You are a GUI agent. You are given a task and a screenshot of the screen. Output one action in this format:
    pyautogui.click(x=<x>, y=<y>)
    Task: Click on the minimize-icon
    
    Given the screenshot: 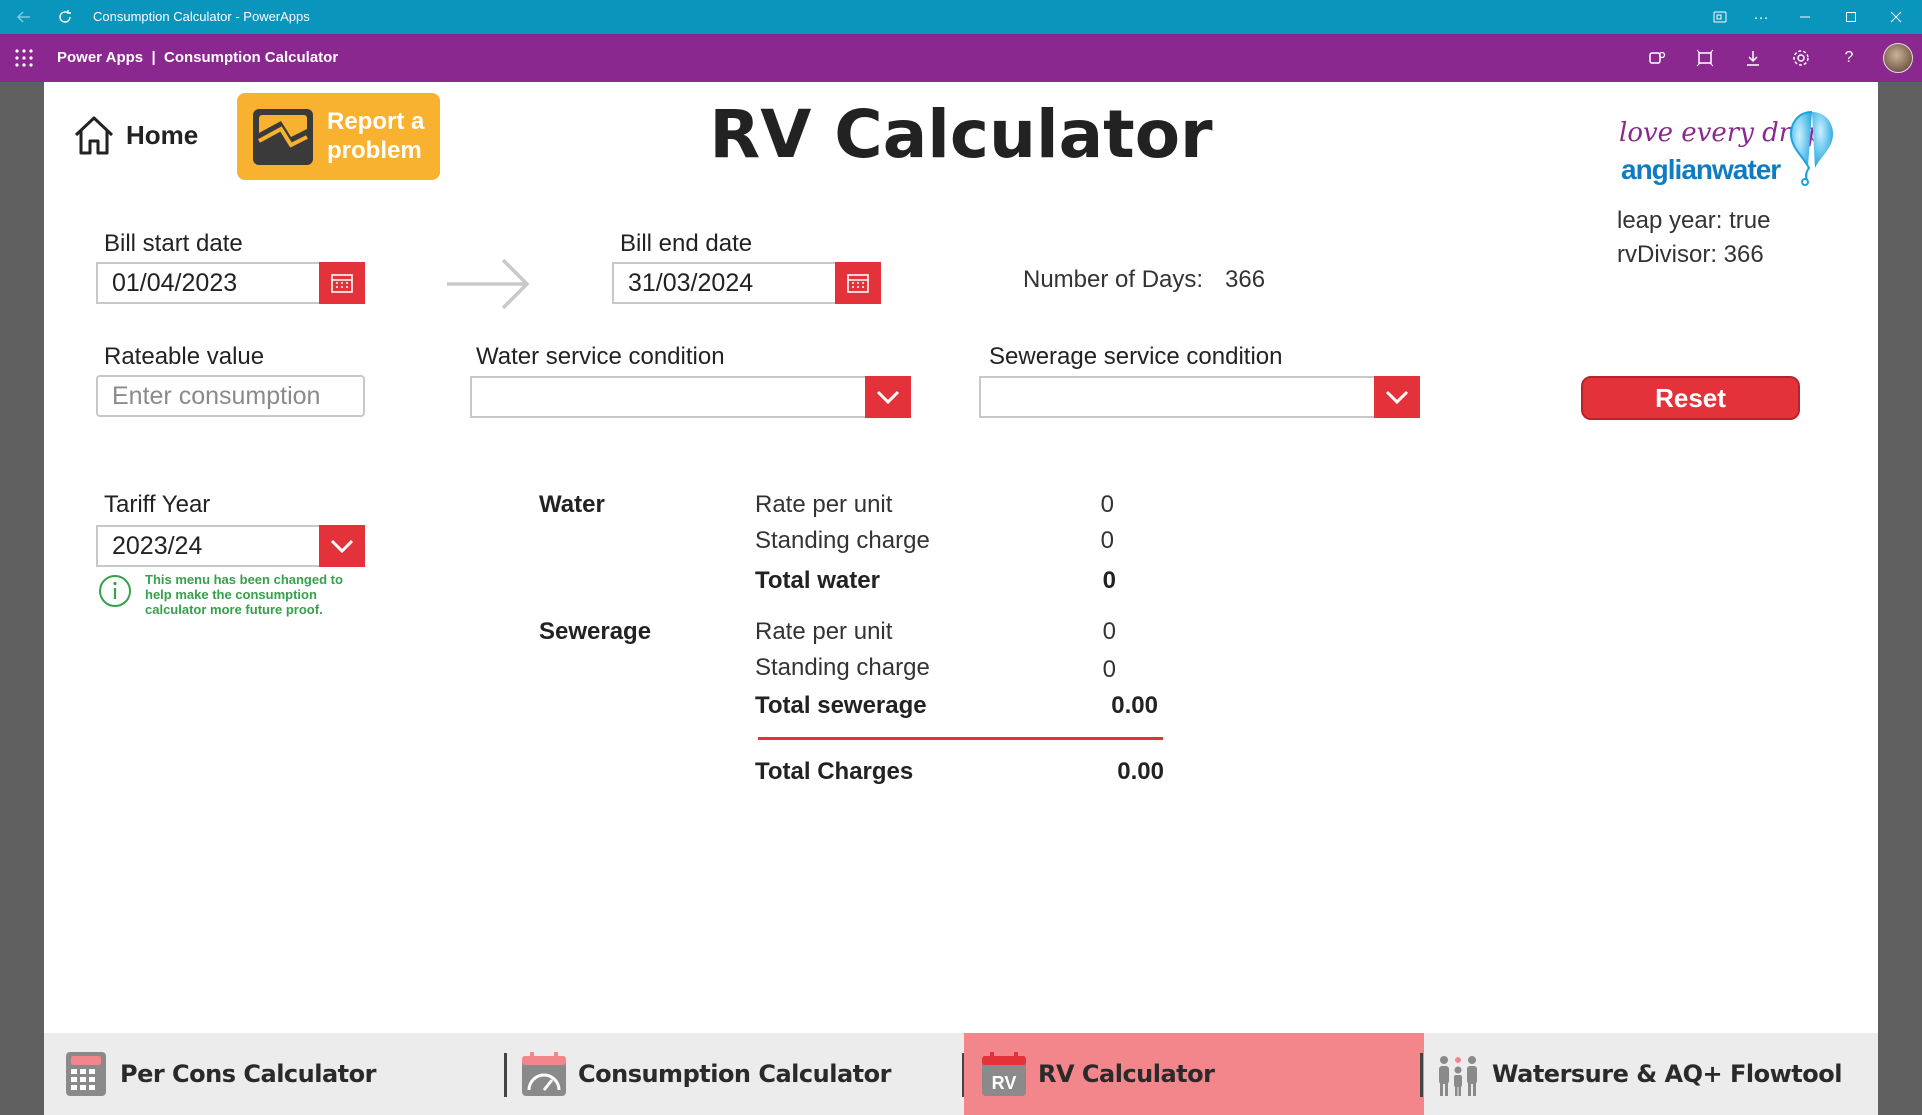 What is the action you would take?
    pyautogui.click(x=1805, y=17)
    